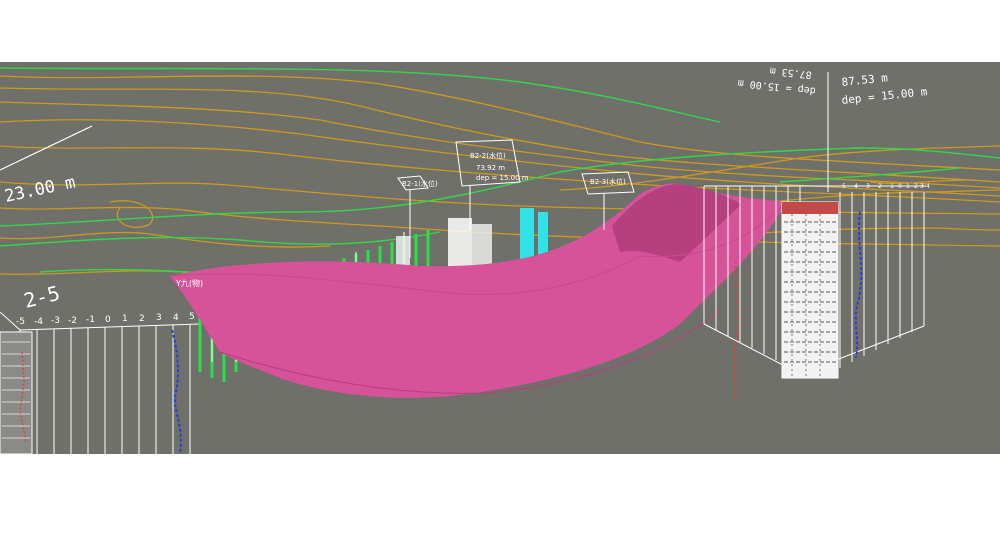  I want to click on left-axis-fragment: 2-5, so click(41, 297).